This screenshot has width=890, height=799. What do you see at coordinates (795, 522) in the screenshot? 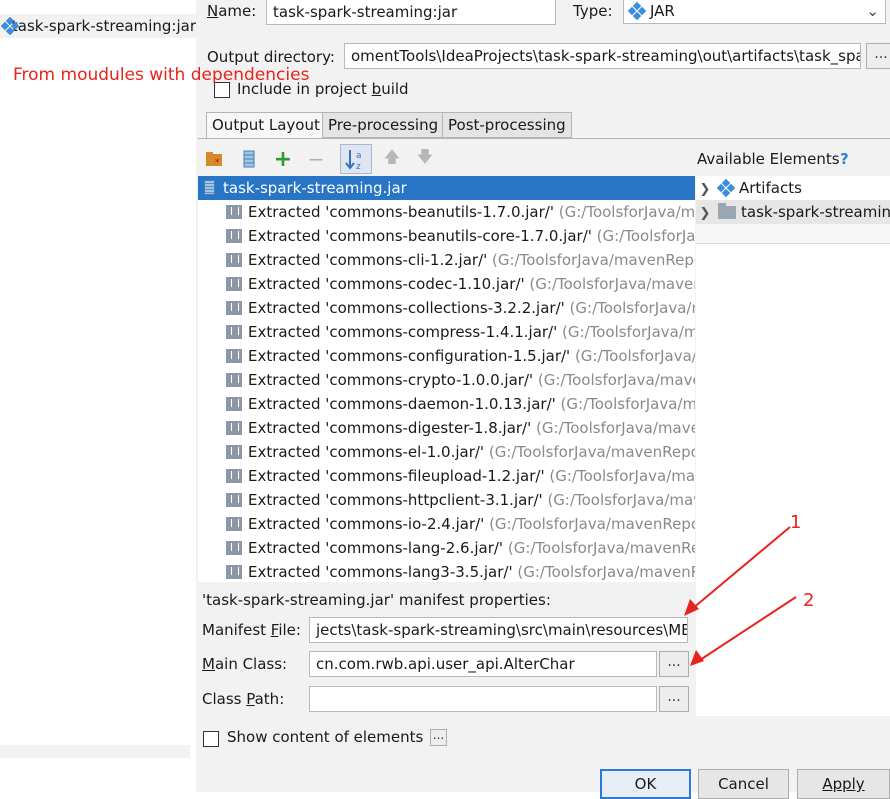
I see `annotation-label-1: 1` at bounding box center [795, 522].